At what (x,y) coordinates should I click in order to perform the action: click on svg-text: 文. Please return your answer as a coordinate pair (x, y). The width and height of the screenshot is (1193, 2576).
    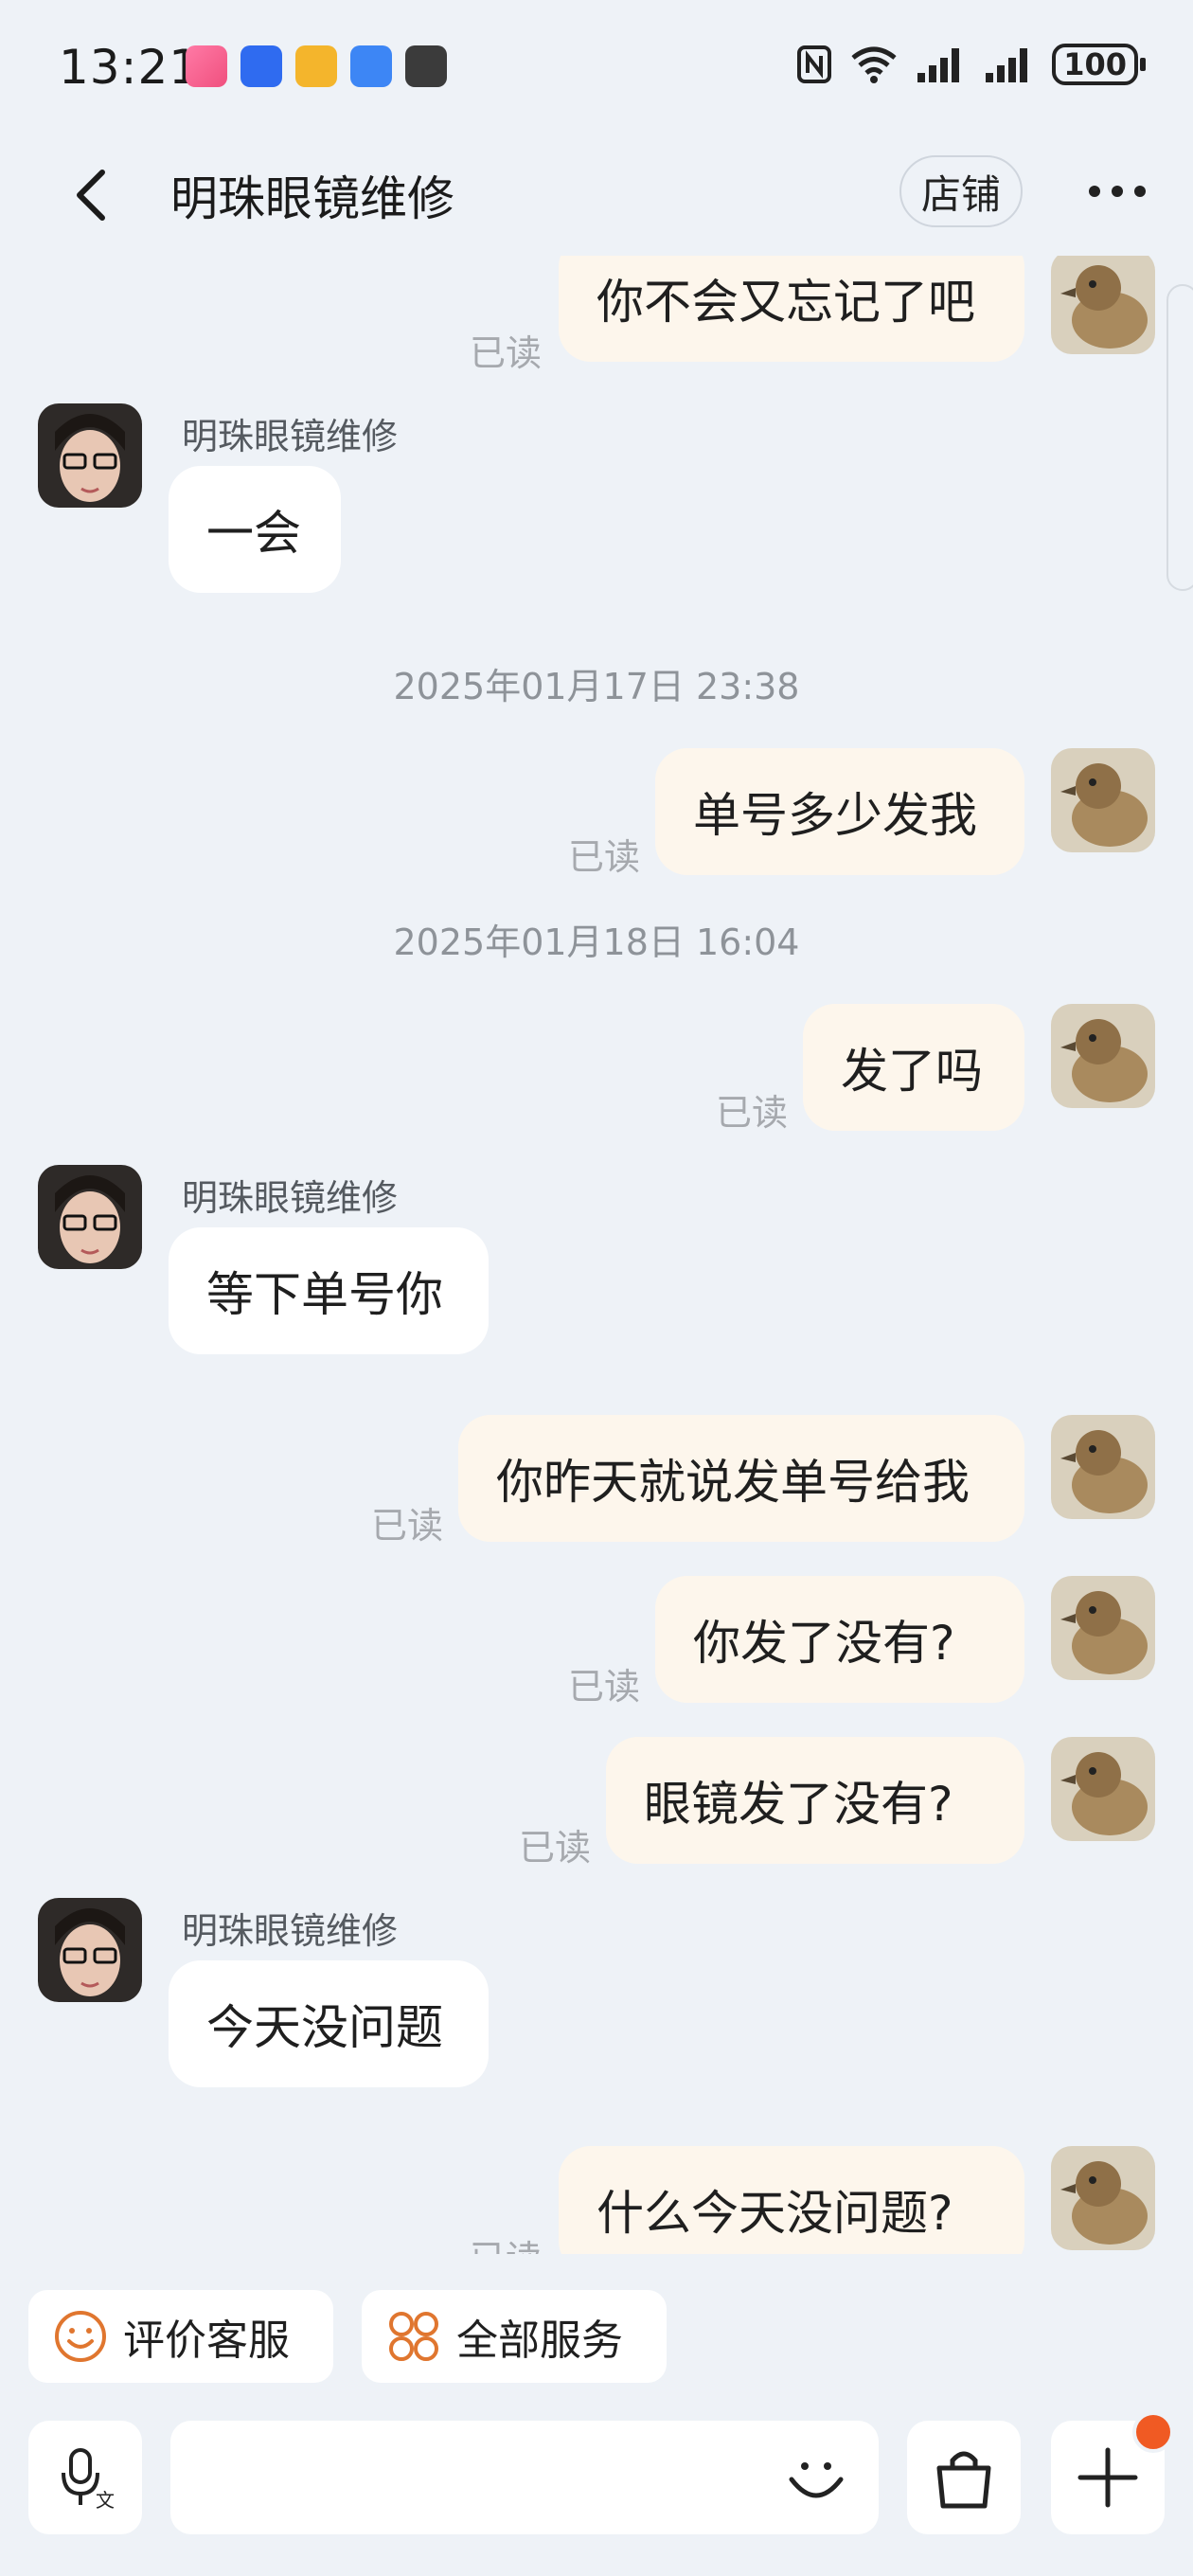
    Looking at the image, I should click on (105, 2500).